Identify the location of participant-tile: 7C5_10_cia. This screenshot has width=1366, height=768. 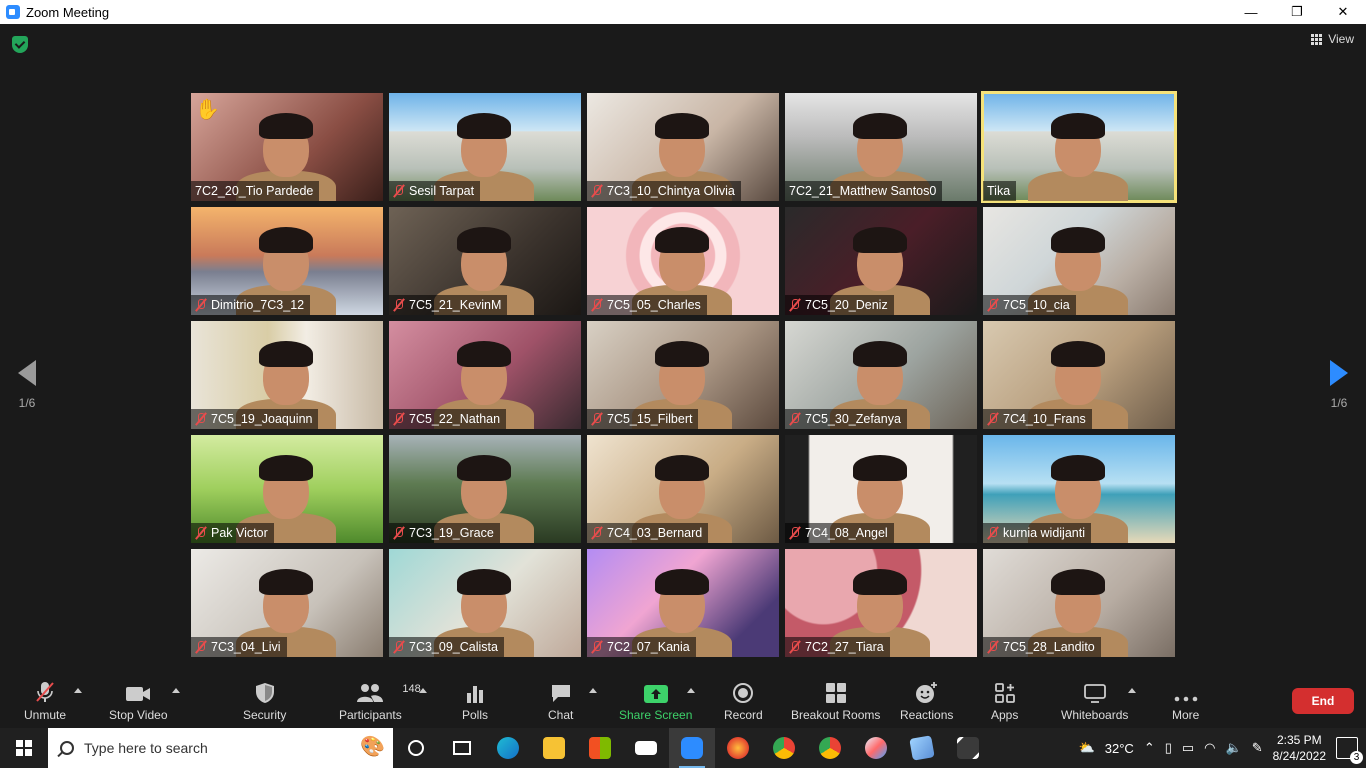
(1079, 261).